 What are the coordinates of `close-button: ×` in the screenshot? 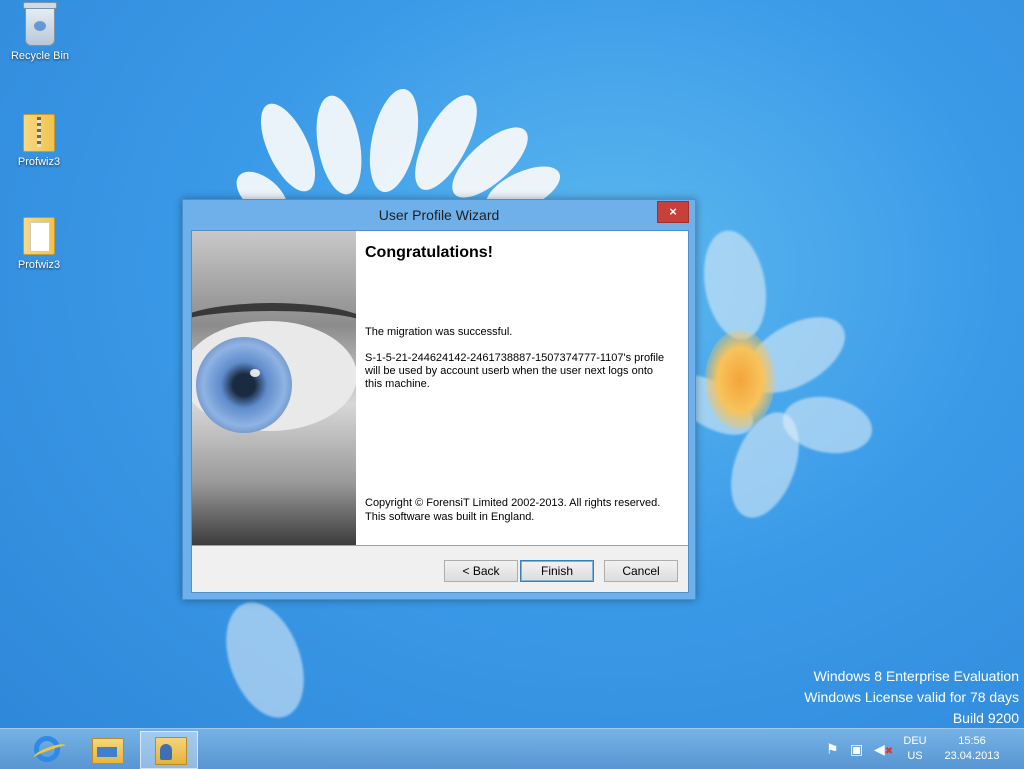 It's located at (673, 212).